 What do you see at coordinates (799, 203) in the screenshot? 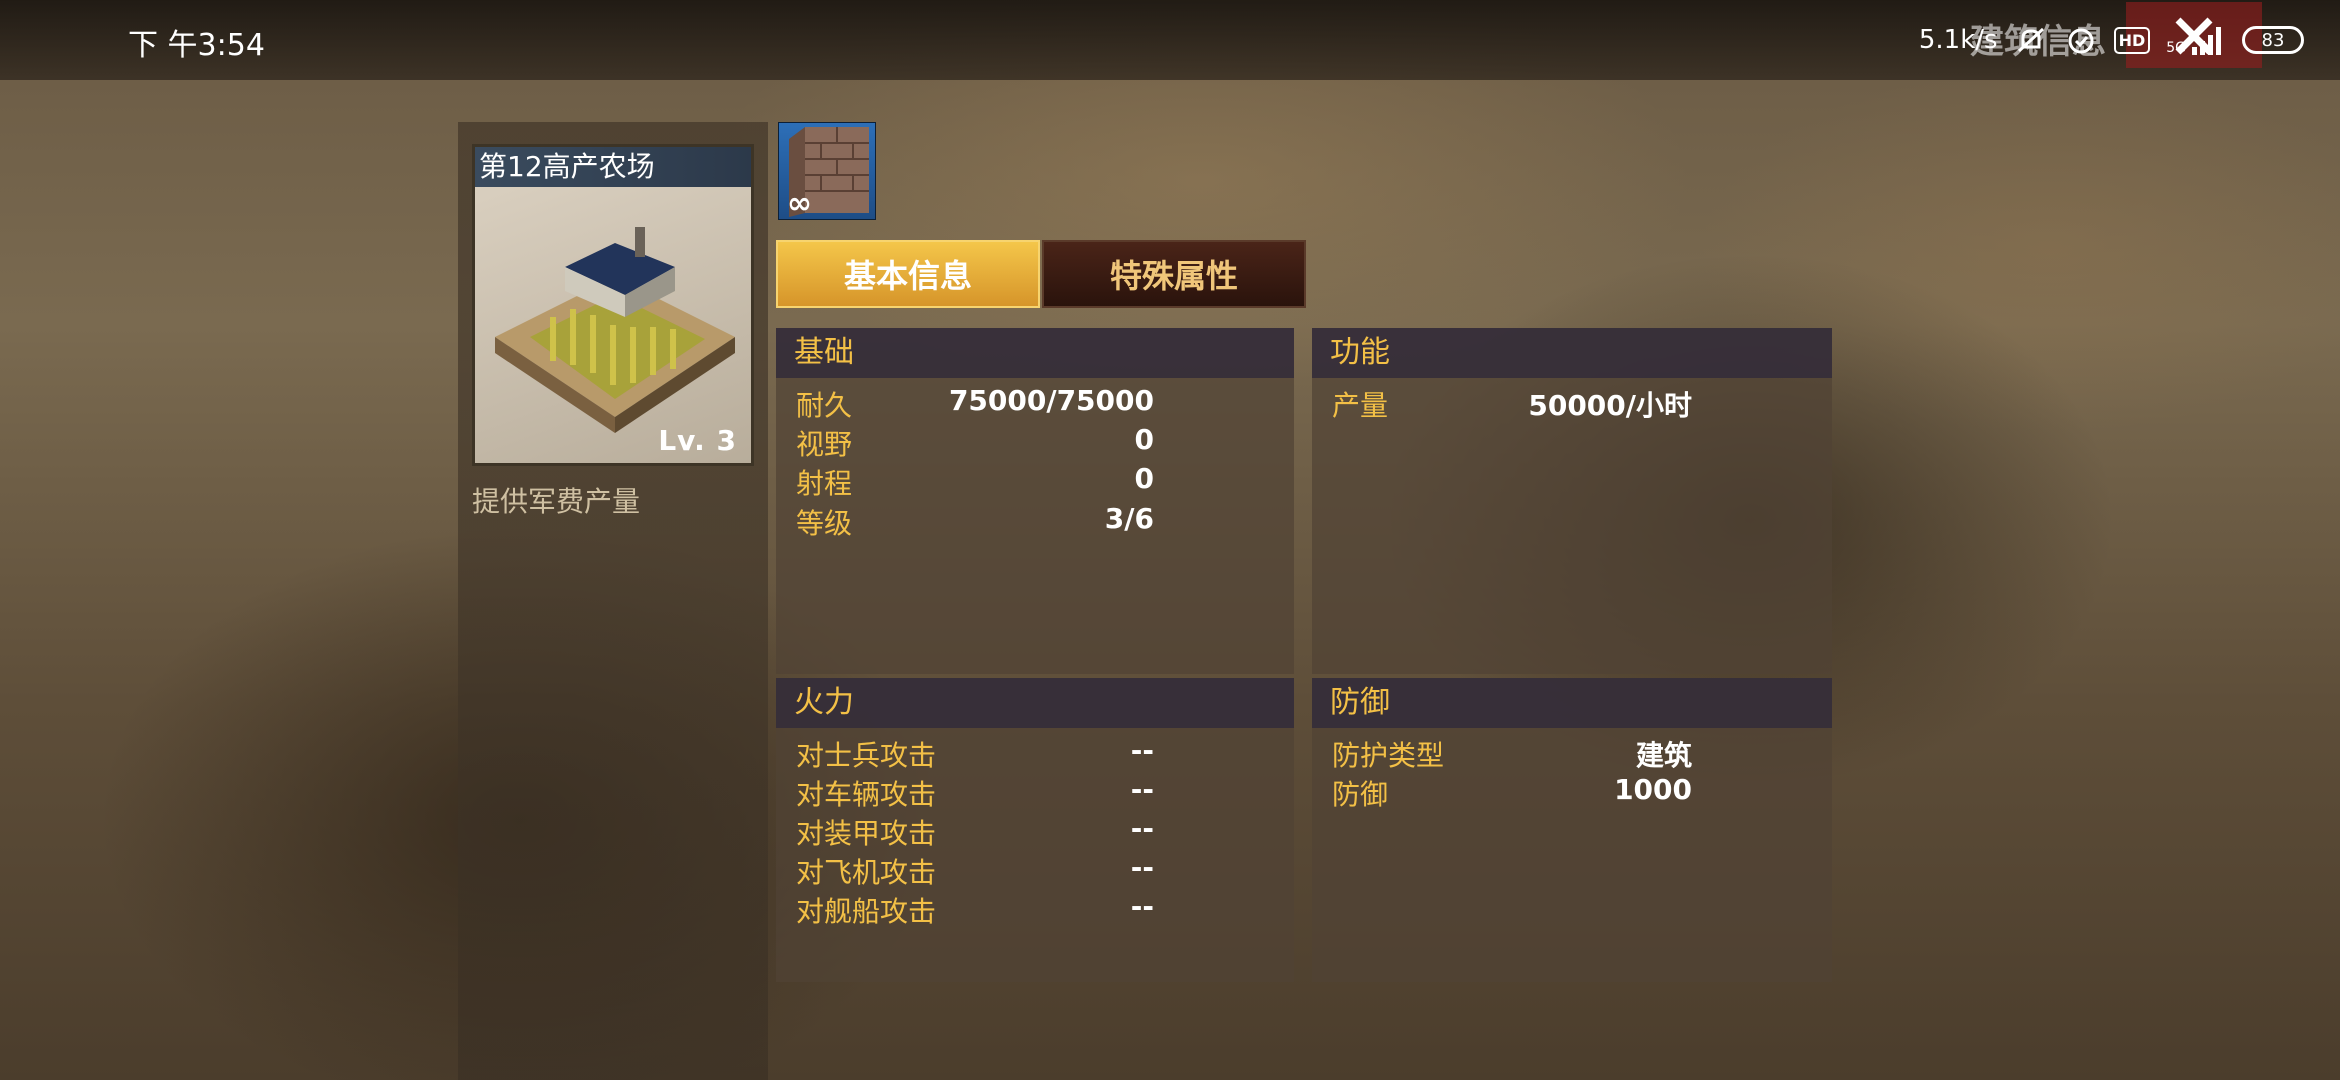
I see `material-count: ∞` at bounding box center [799, 203].